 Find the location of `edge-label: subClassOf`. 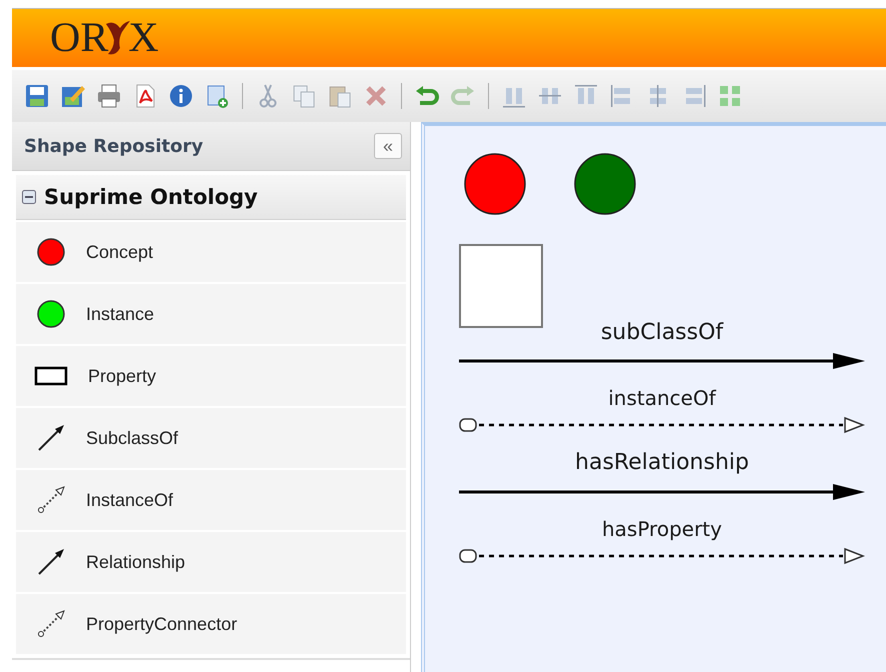

edge-label: subClassOf is located at coordinates (662, 333).